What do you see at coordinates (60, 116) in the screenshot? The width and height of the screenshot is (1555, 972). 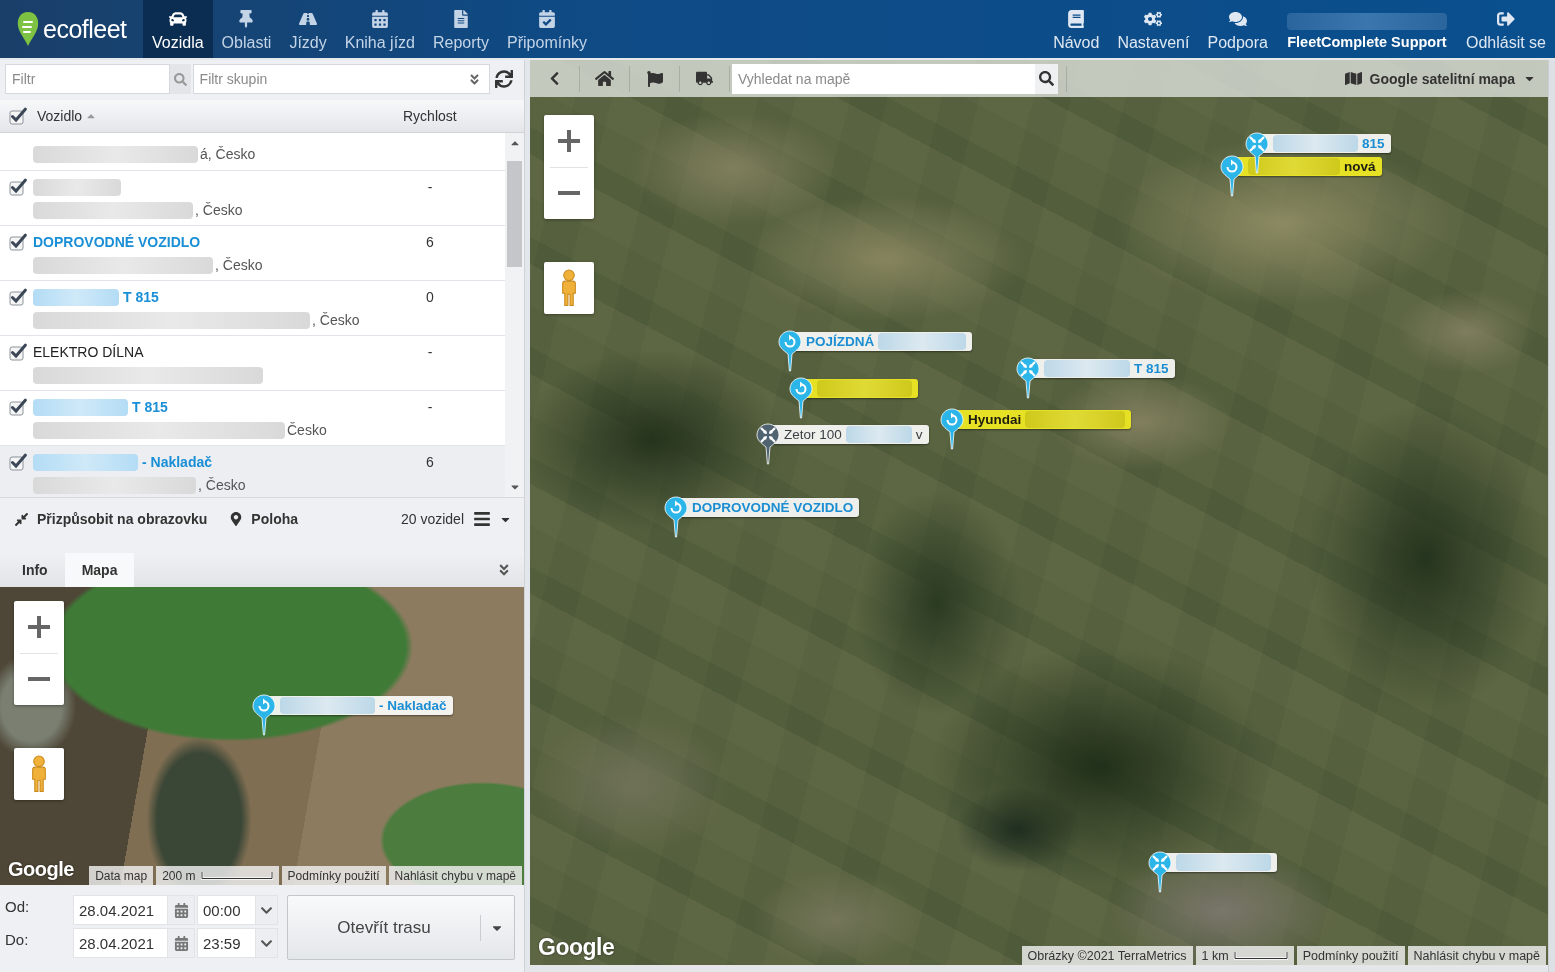 I see `column-header: Vozidlo` at bounding box center [60, 116].